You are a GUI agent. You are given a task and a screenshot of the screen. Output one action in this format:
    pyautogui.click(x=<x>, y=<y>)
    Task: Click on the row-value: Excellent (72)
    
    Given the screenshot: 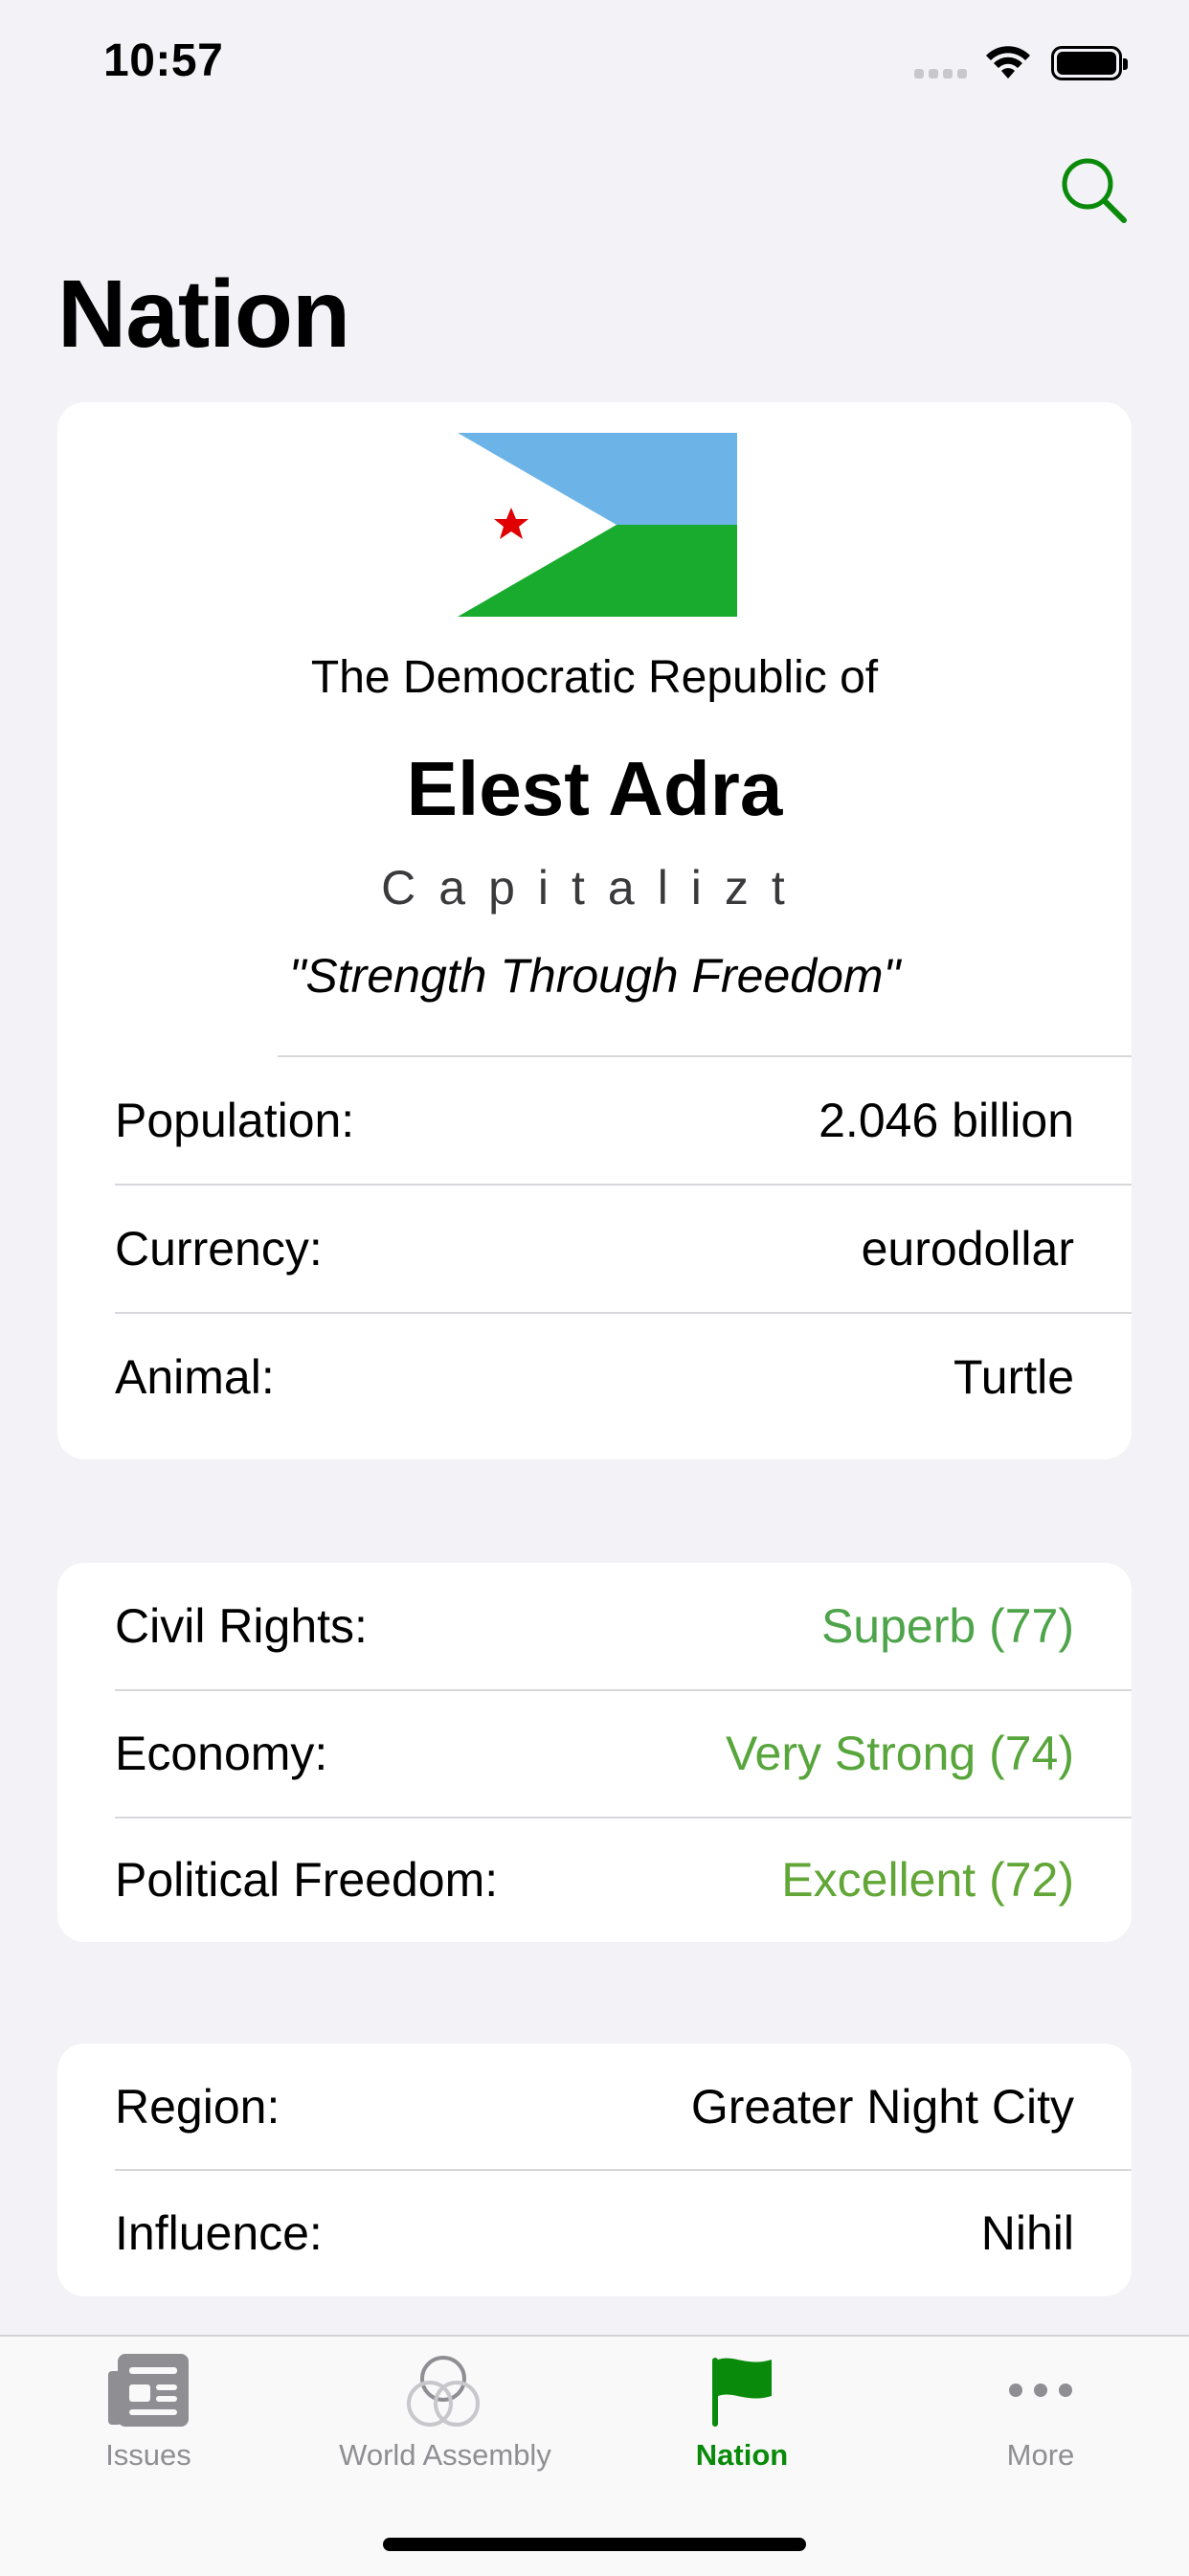 What is the action you would take?
    pyautogui.click(x=927, y=1880)
    